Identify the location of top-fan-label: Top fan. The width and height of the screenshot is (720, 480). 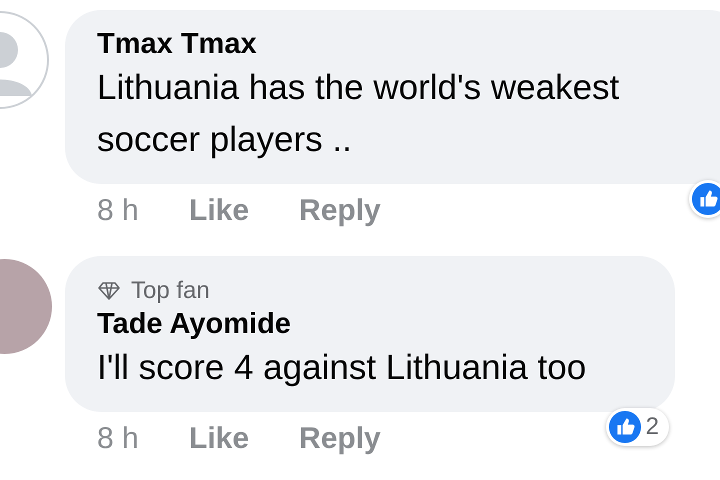
(170, 291).